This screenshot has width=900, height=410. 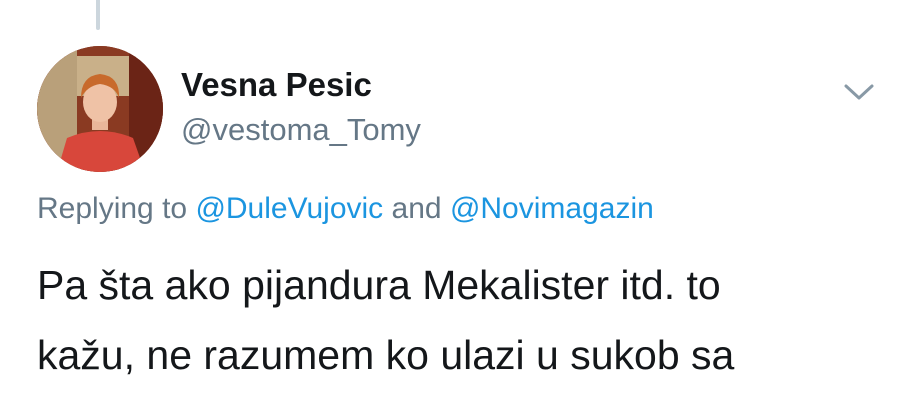 I want to click on avatar, so click(x=100, y=109).